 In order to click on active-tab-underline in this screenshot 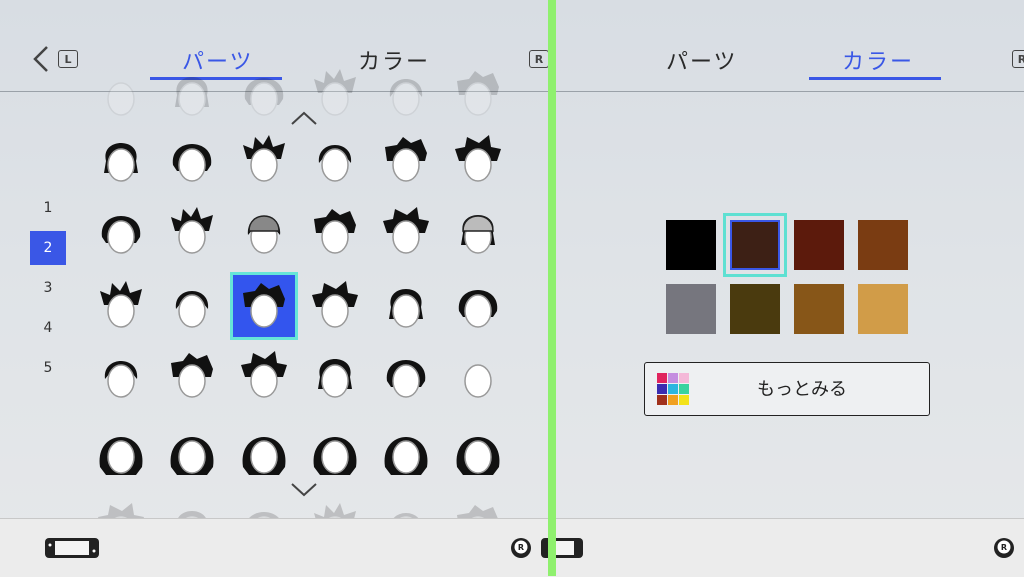, I will do `click(875, 78)`.